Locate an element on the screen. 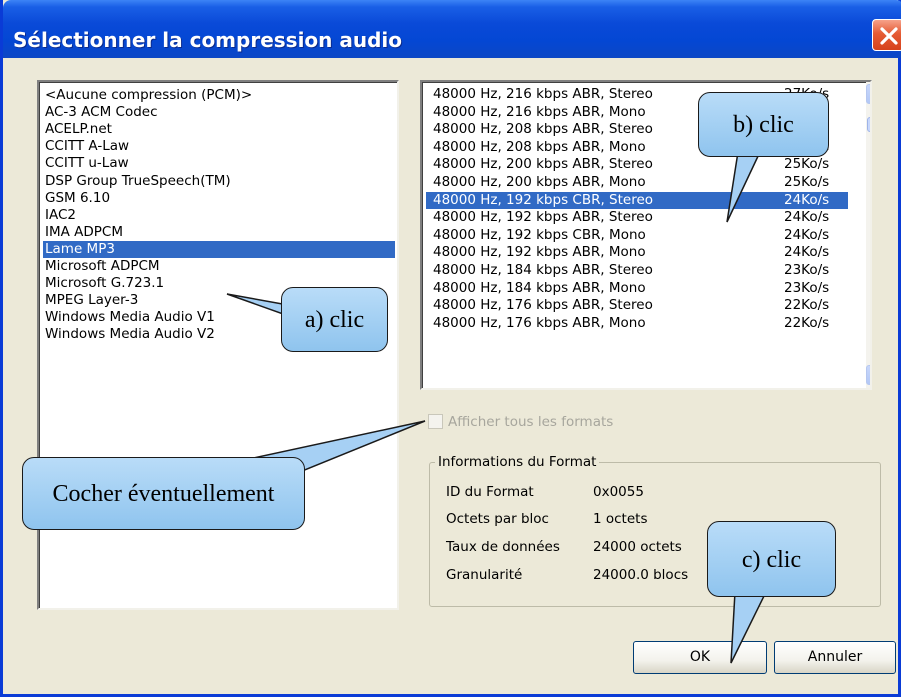  callout-a: a) clic is located at coordinates (334, 319).